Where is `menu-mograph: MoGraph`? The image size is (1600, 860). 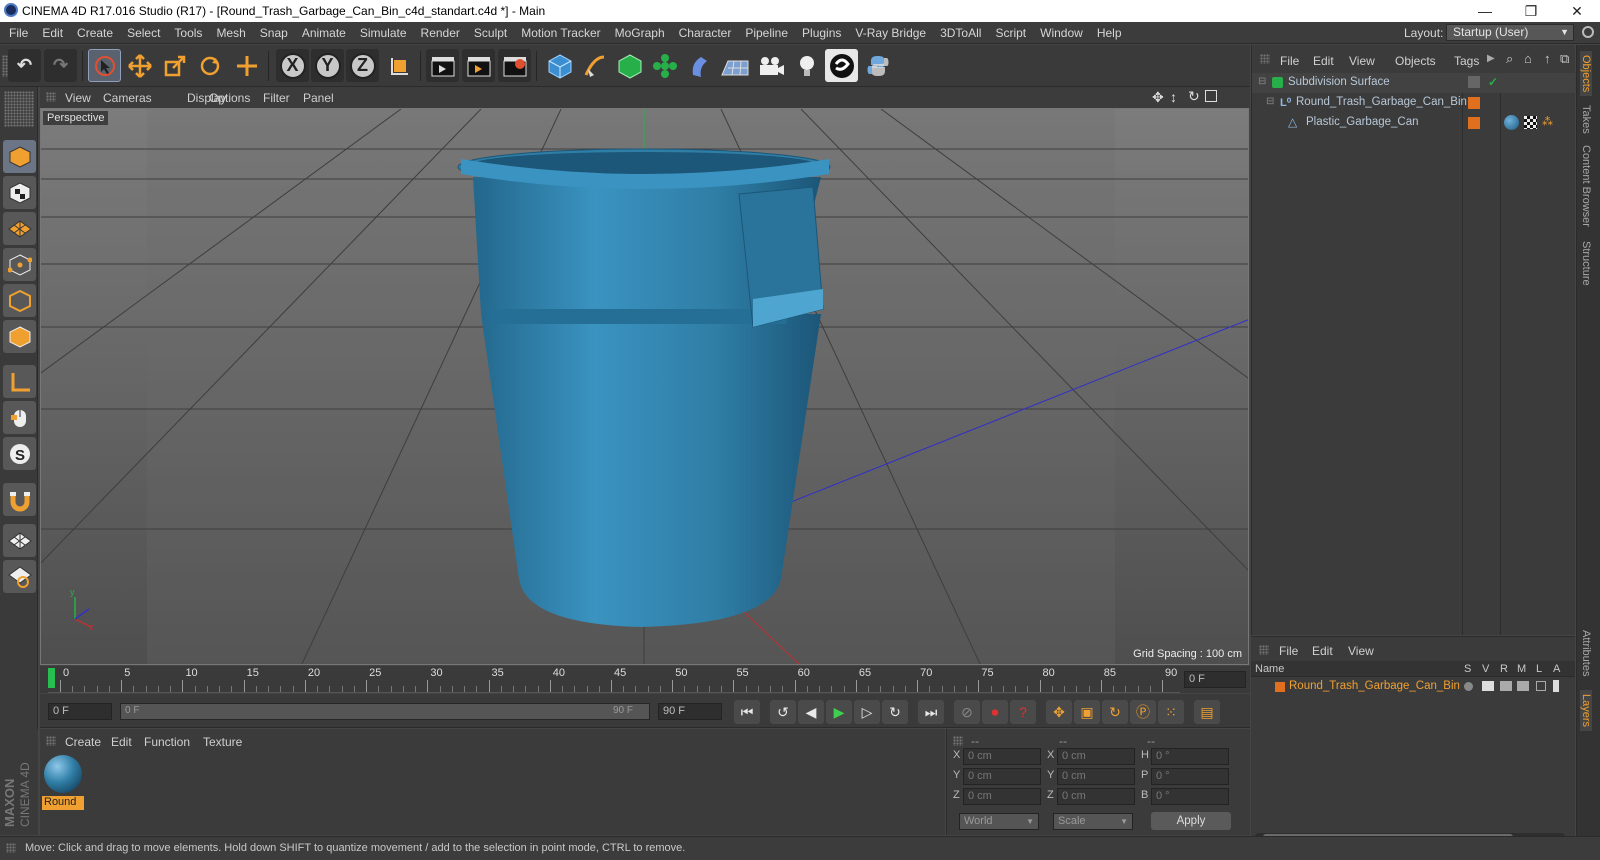 menu-mograph: MoGraph is located at coordinates (640, 33).